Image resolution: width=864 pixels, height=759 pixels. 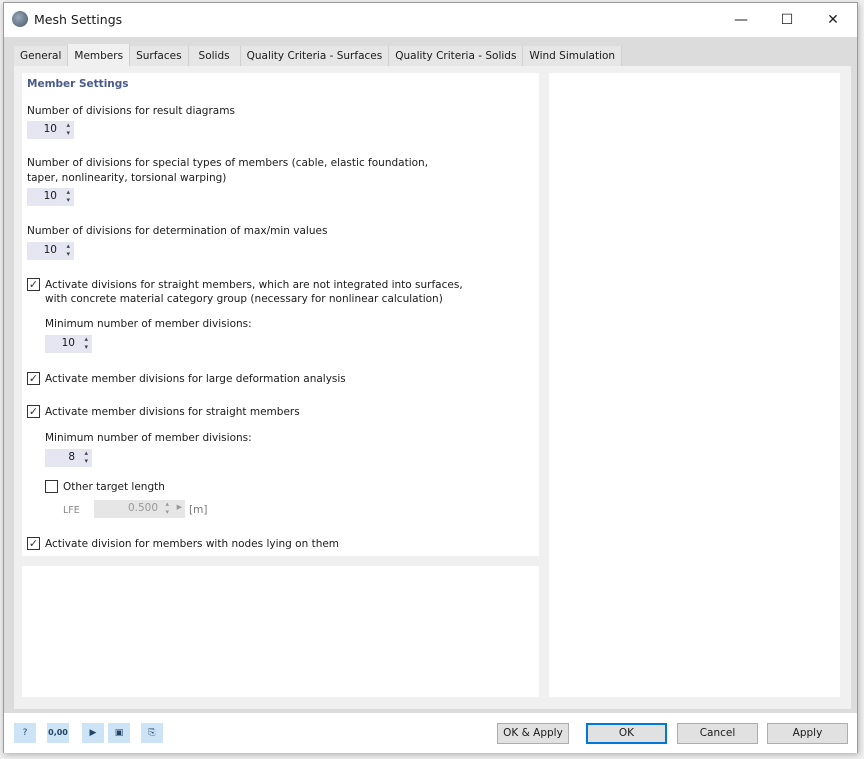 I want to click on tab-surfaces: Surfaces, so click(x=159, y=56).